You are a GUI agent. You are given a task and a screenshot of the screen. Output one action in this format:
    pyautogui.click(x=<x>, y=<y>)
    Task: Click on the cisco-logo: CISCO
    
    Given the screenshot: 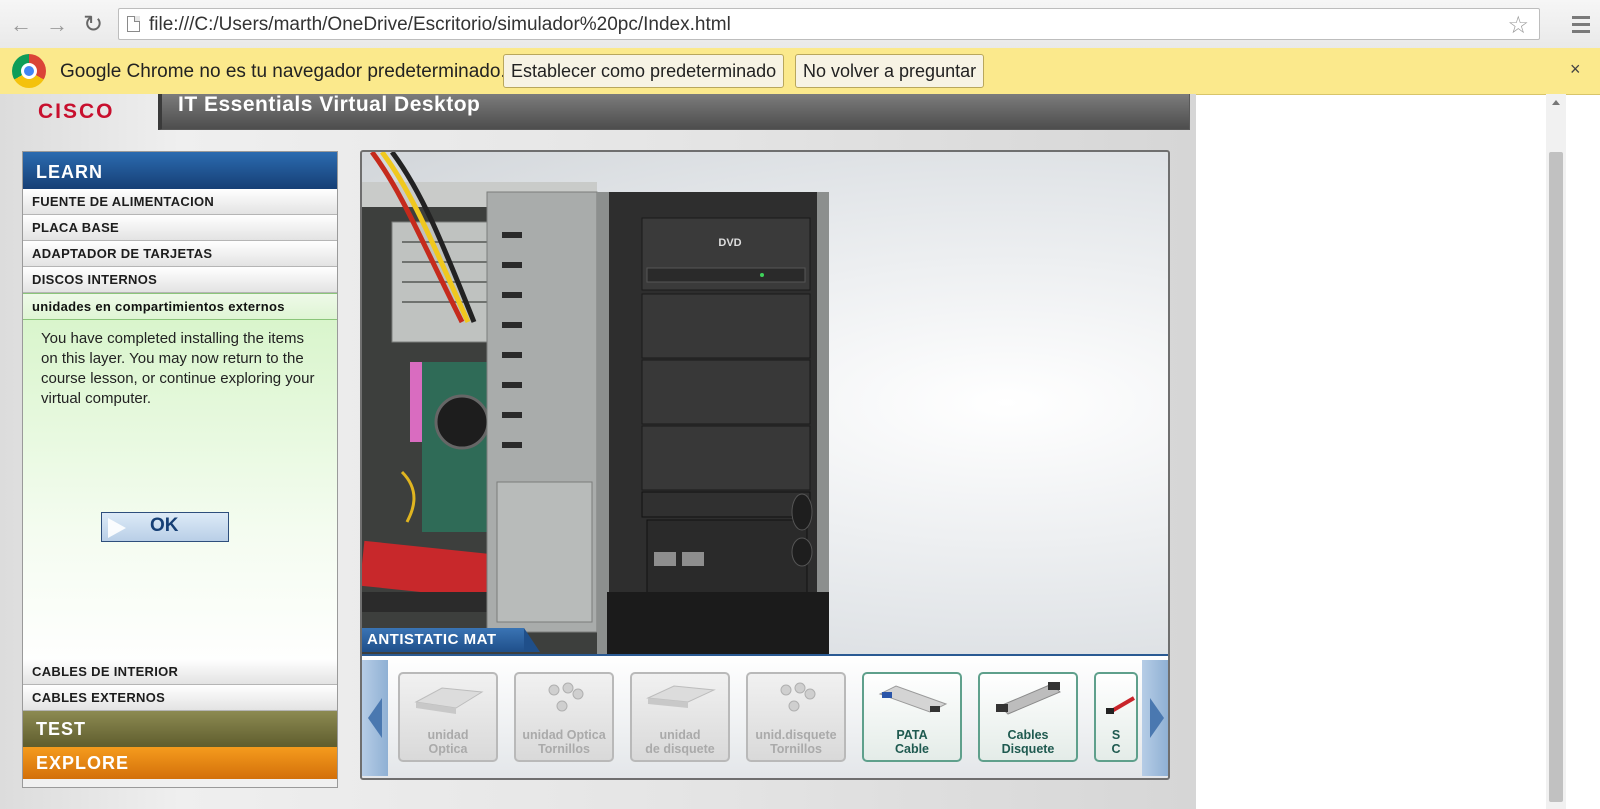 What is the action you would take?
    pyautogui.click(x=76, y=111)
    